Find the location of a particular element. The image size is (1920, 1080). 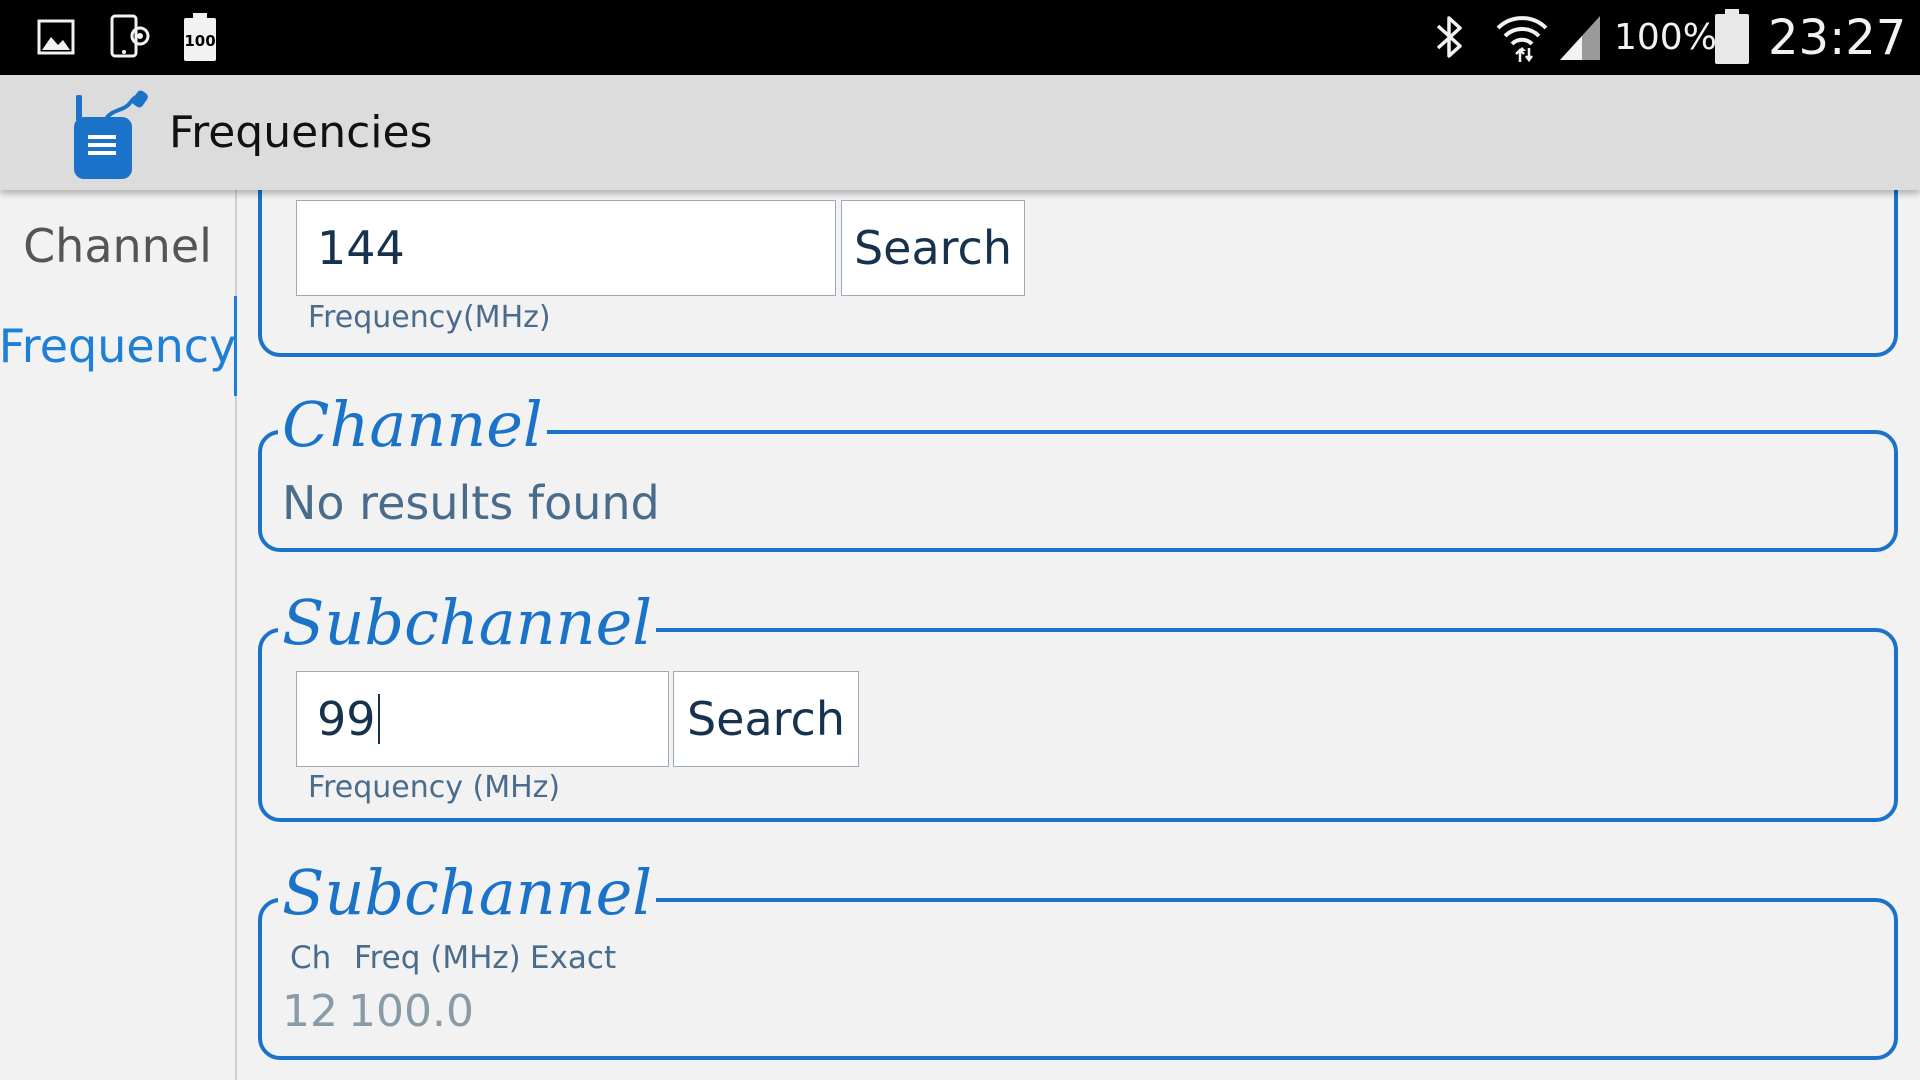

tab-strip: Channel Frequency is located at coordinates (118, 635).